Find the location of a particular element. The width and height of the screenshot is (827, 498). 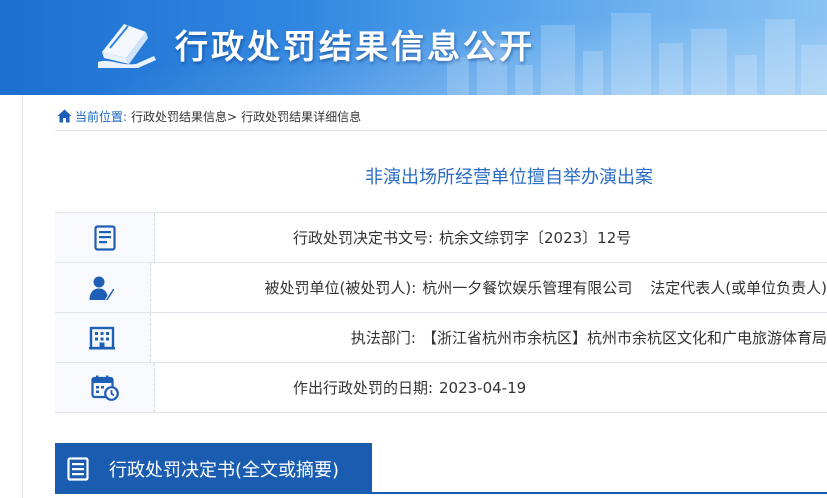

home-icon is located at coordinates (64, 116).